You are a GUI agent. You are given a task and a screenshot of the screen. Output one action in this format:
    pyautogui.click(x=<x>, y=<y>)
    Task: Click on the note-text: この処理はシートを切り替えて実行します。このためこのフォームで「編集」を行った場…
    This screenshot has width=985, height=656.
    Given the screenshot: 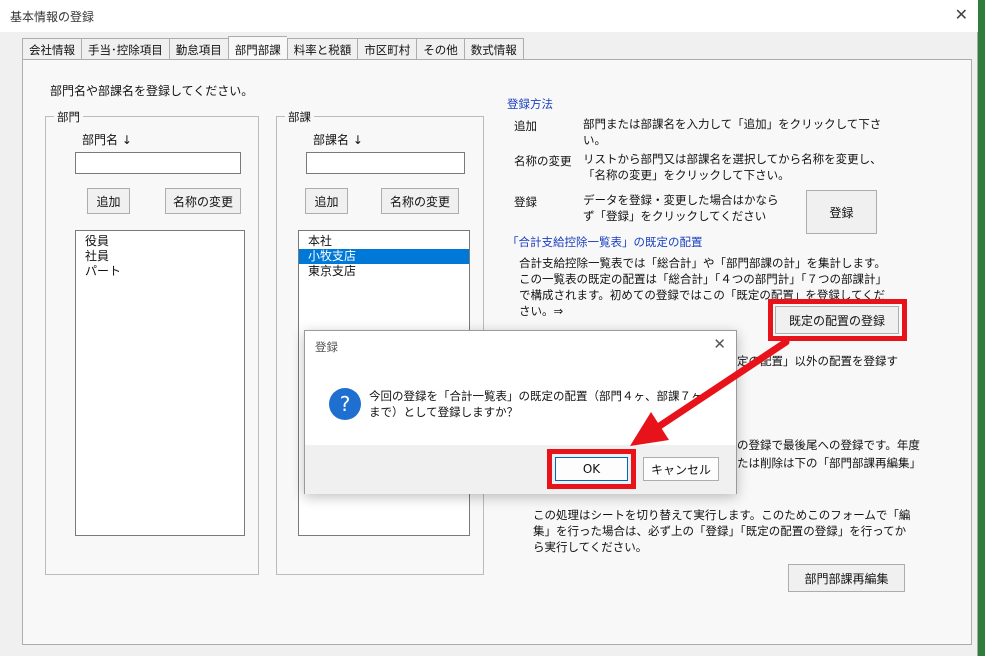 What is the action you would take?
    pyautogui.click(x=722, y=531)
    